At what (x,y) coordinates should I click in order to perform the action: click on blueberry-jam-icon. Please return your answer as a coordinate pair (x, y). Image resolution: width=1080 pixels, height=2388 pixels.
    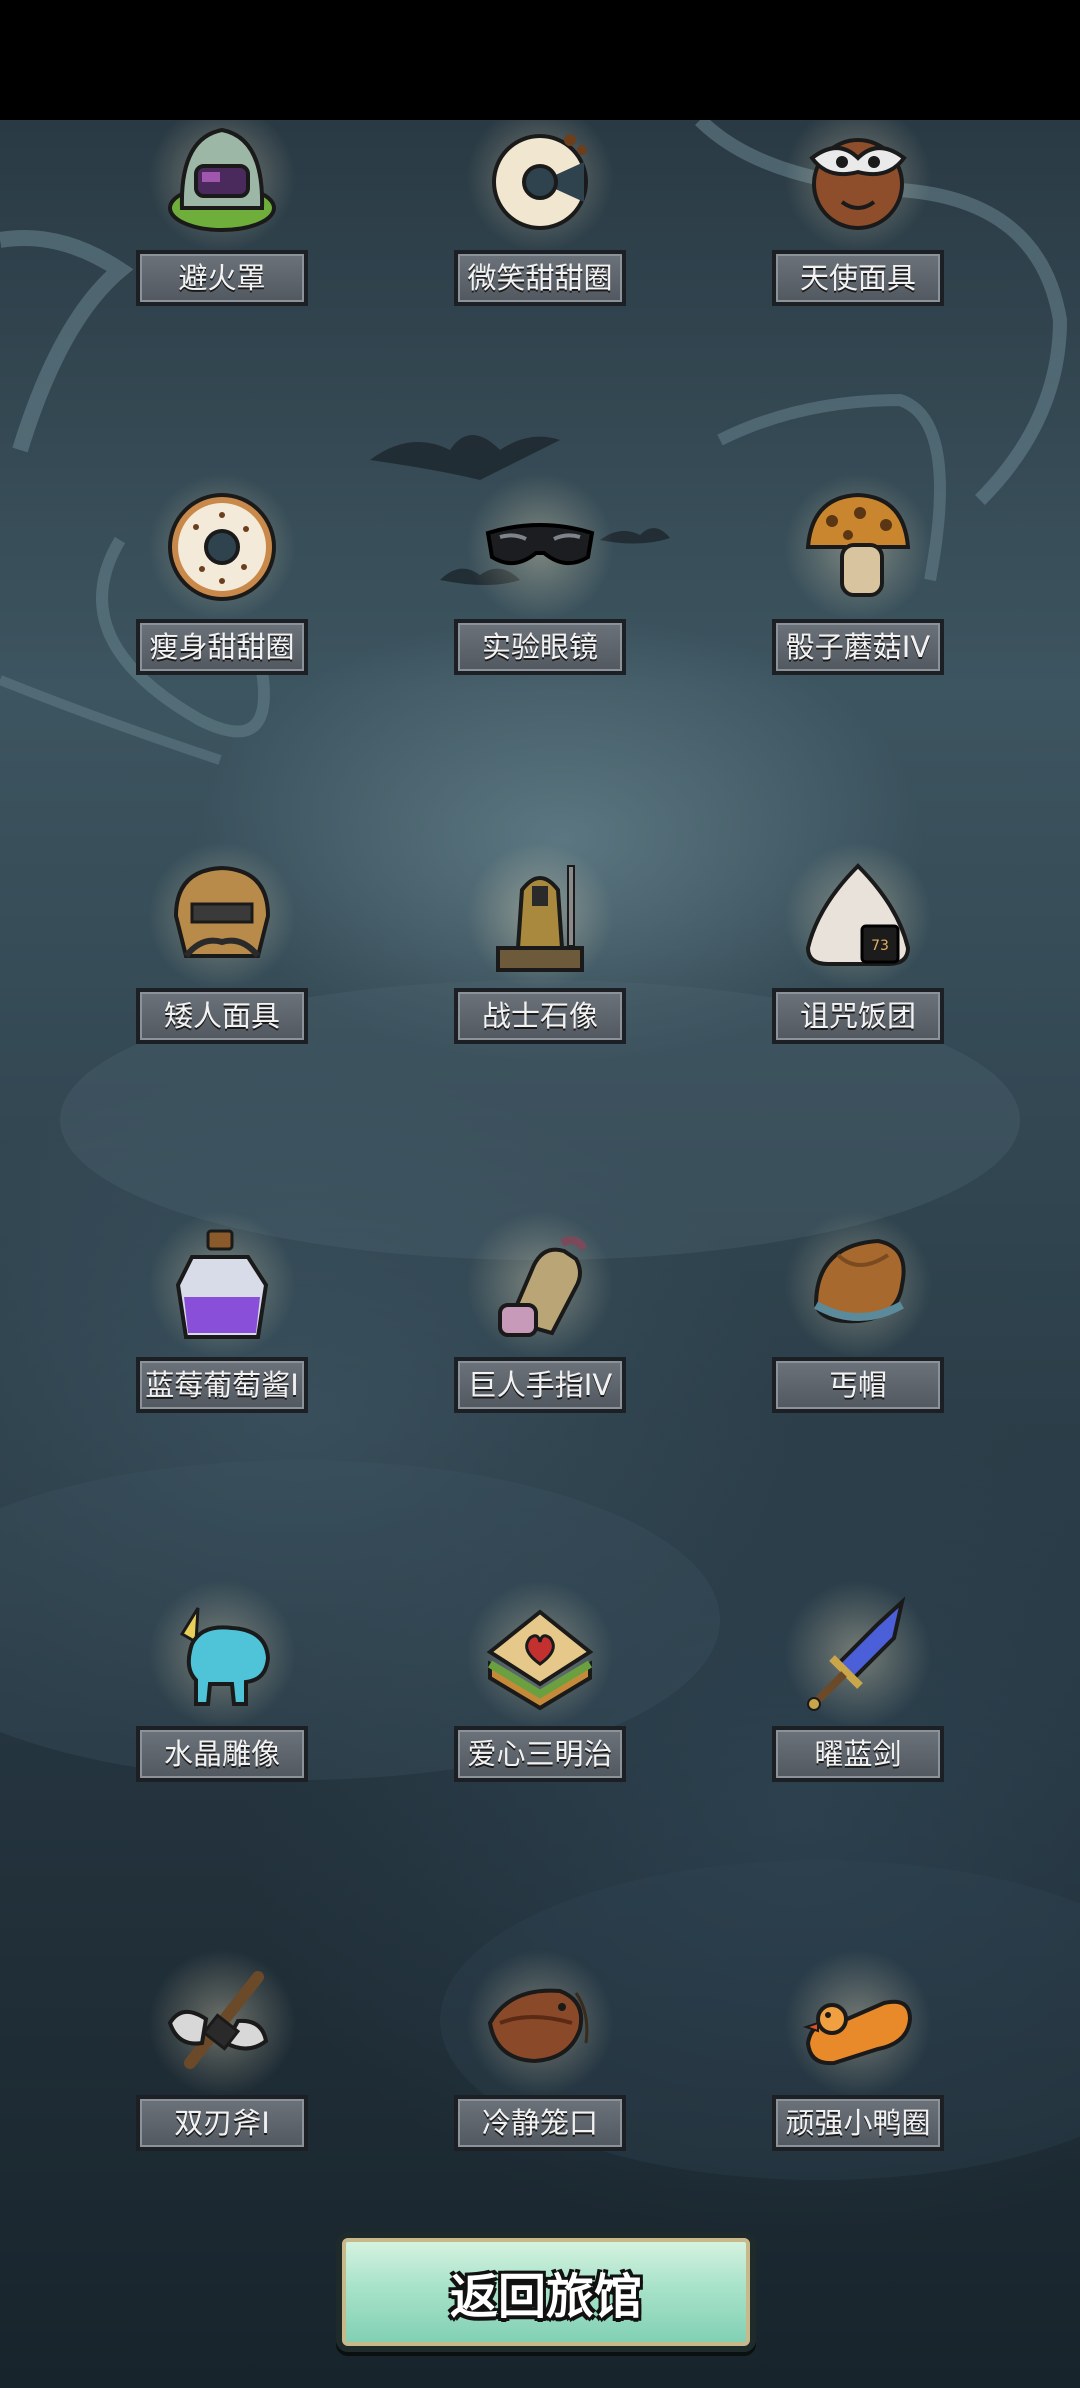
    Looking at the image, I should click on (222, 1285).